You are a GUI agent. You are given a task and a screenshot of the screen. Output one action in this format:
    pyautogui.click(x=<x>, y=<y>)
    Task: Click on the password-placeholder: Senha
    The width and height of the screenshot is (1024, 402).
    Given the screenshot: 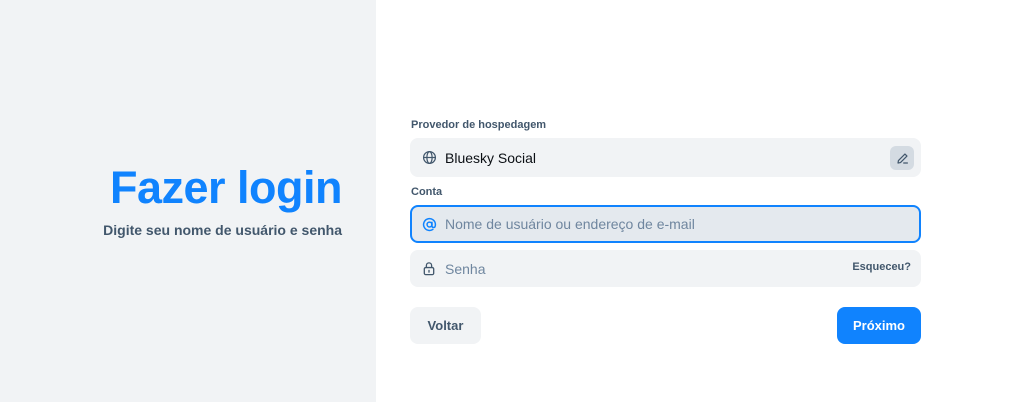 What is the action you would take?
    pyautogui.click(x=465, y=268)
    